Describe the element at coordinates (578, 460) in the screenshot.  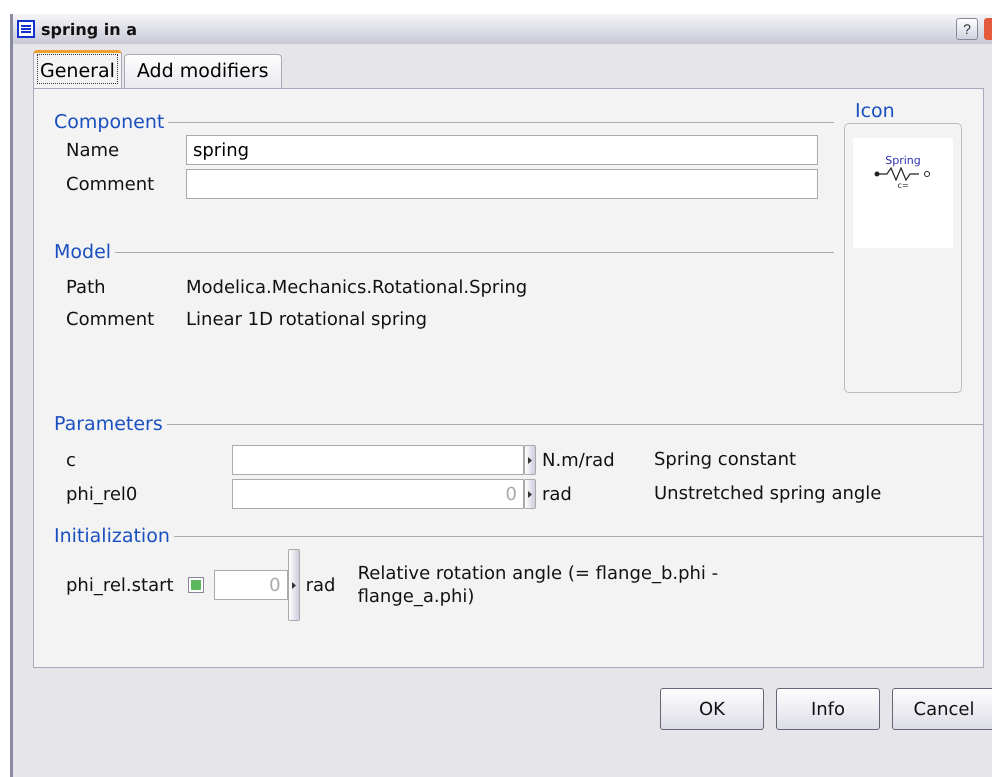
I see `unit-label: N.m/rad` at that location.